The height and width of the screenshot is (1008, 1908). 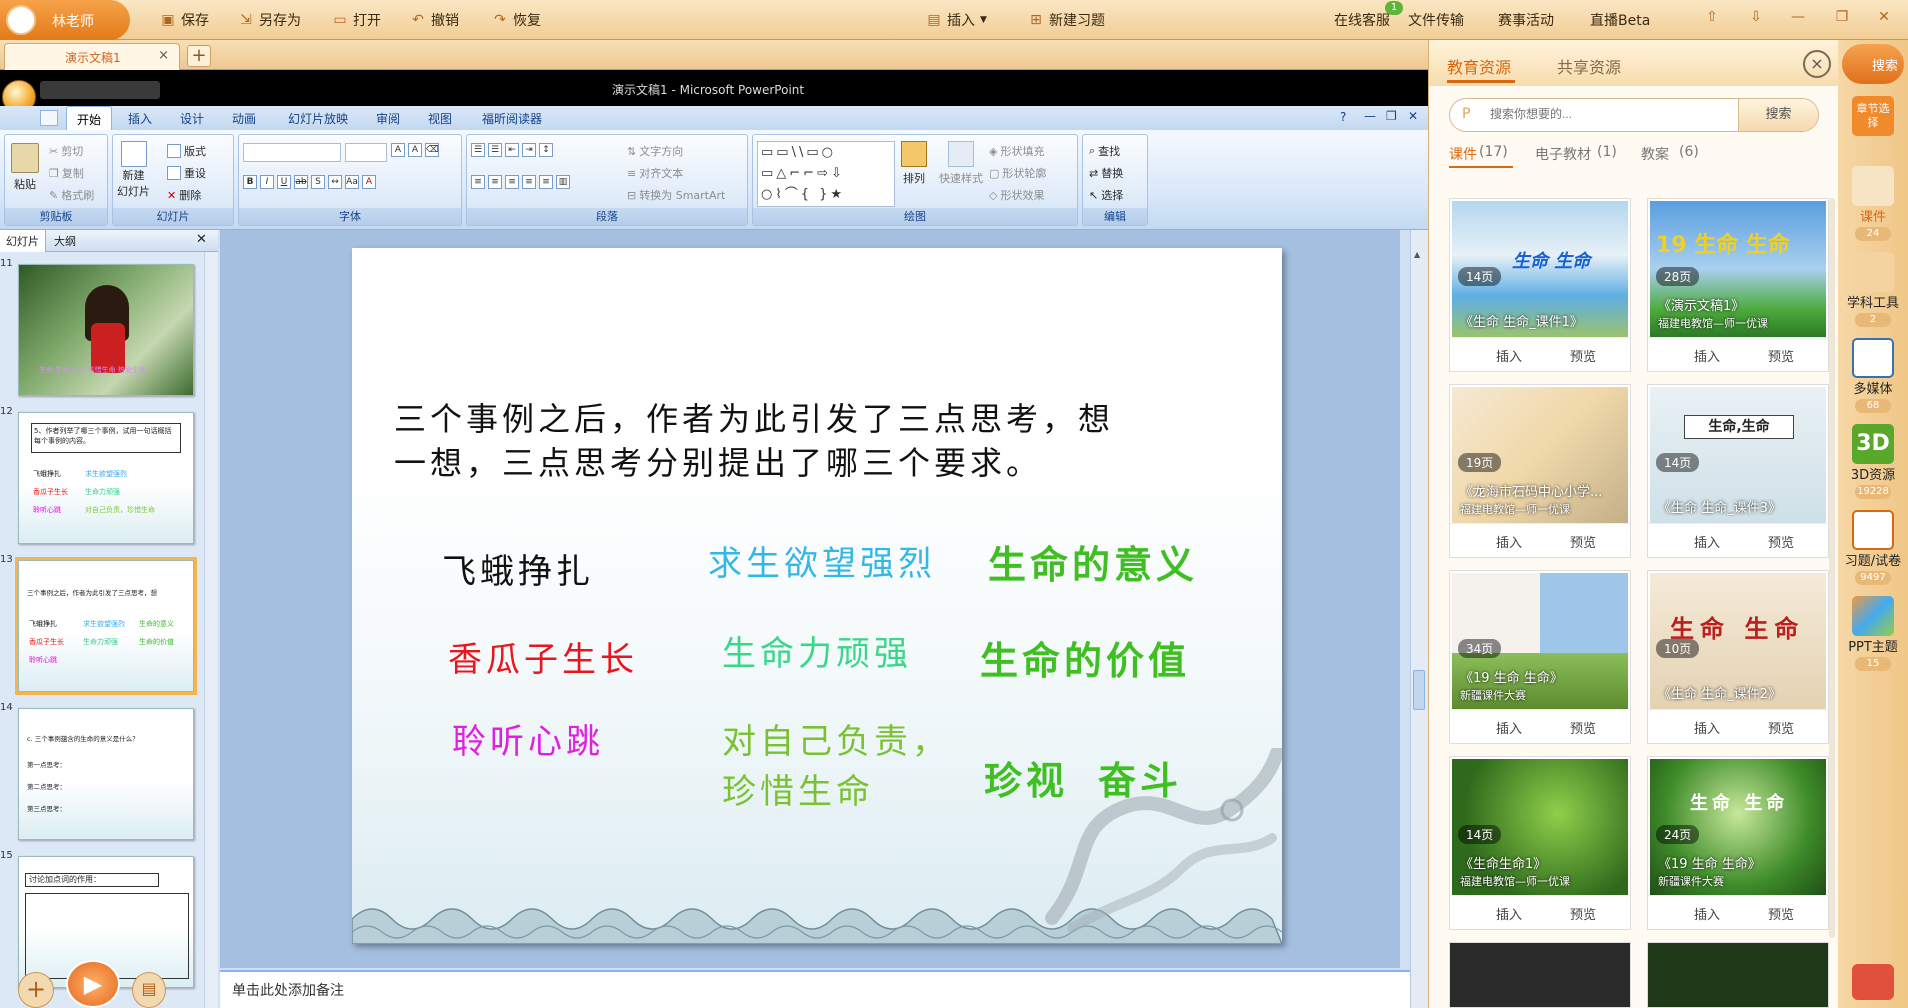 What do you see at coordinates (1436, 20) in the screenshot?
I see `file-transfer-link: 文件传输` at bounding box center [1436, 20].